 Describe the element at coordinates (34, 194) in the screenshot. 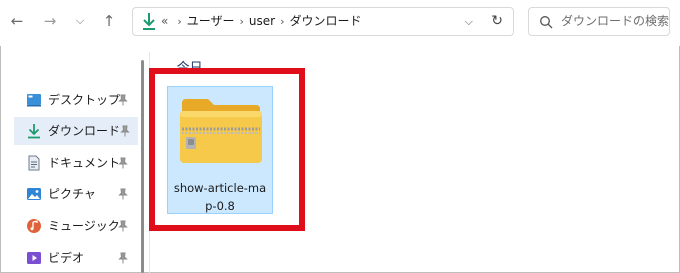

I see `pictures-icon` at that location.